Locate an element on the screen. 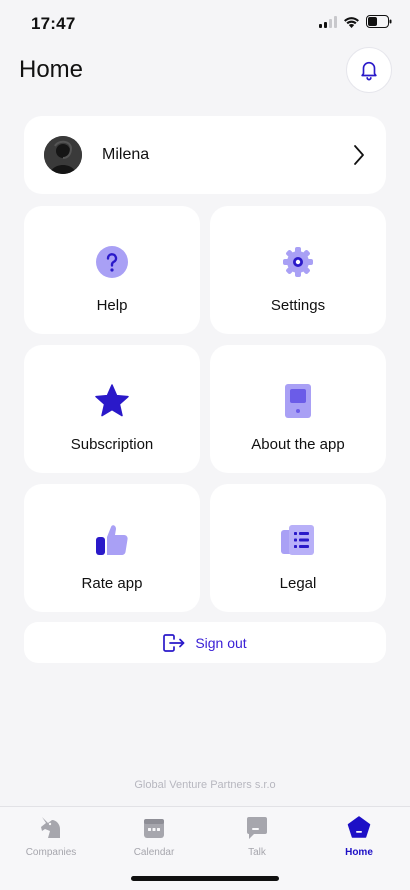 The height and width of the screenshot is (890, 410). tab-companies: Companies is located at coordinates (51, 836).